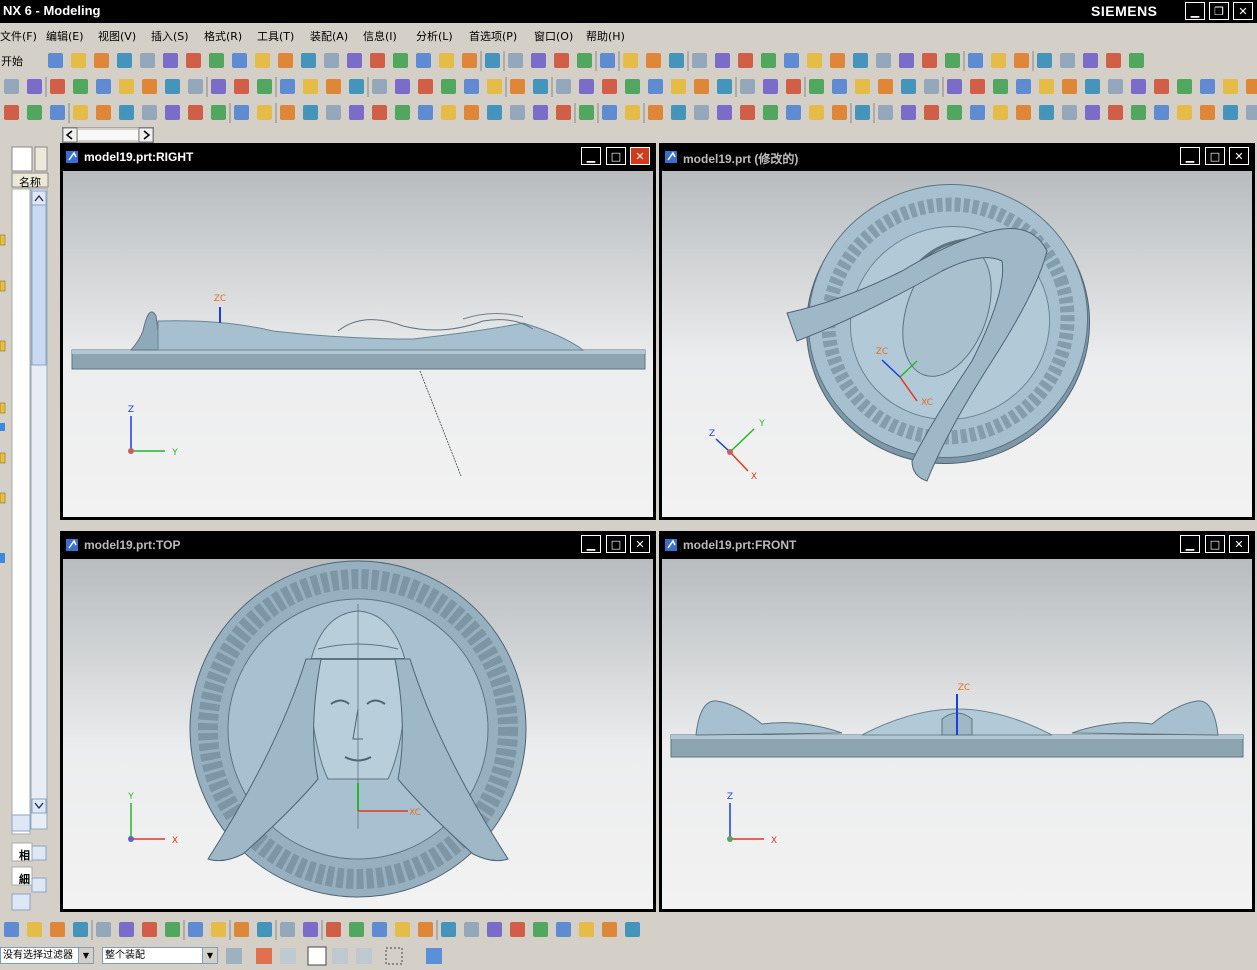  What do you see at coordinates (434, 956) in the screenshot?
I see `cube-icon` at bounding box center [434, 956].